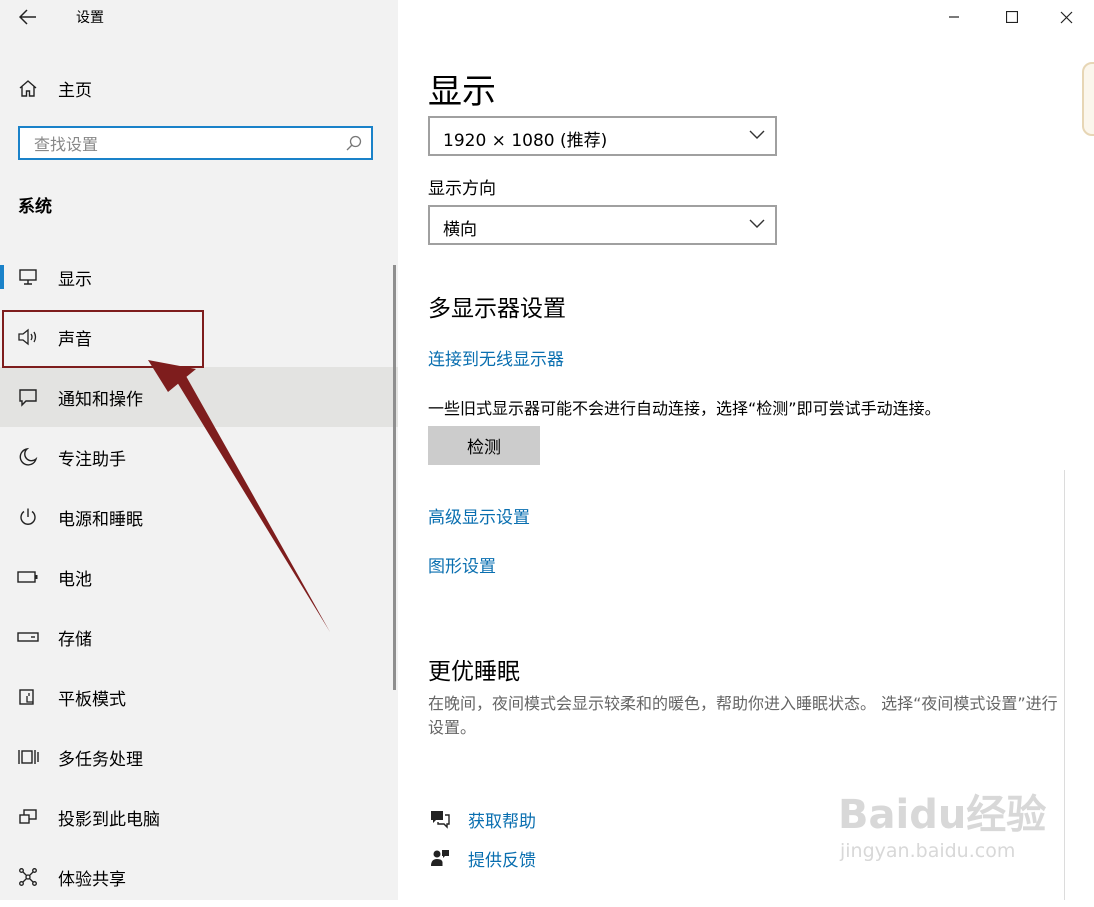 The height and width of the screenshot is (907, 1094). What do you see at coordinates (103, 339) in the screenshot?
I see `annotation-highlight-box` at bounding box center [103, 339].